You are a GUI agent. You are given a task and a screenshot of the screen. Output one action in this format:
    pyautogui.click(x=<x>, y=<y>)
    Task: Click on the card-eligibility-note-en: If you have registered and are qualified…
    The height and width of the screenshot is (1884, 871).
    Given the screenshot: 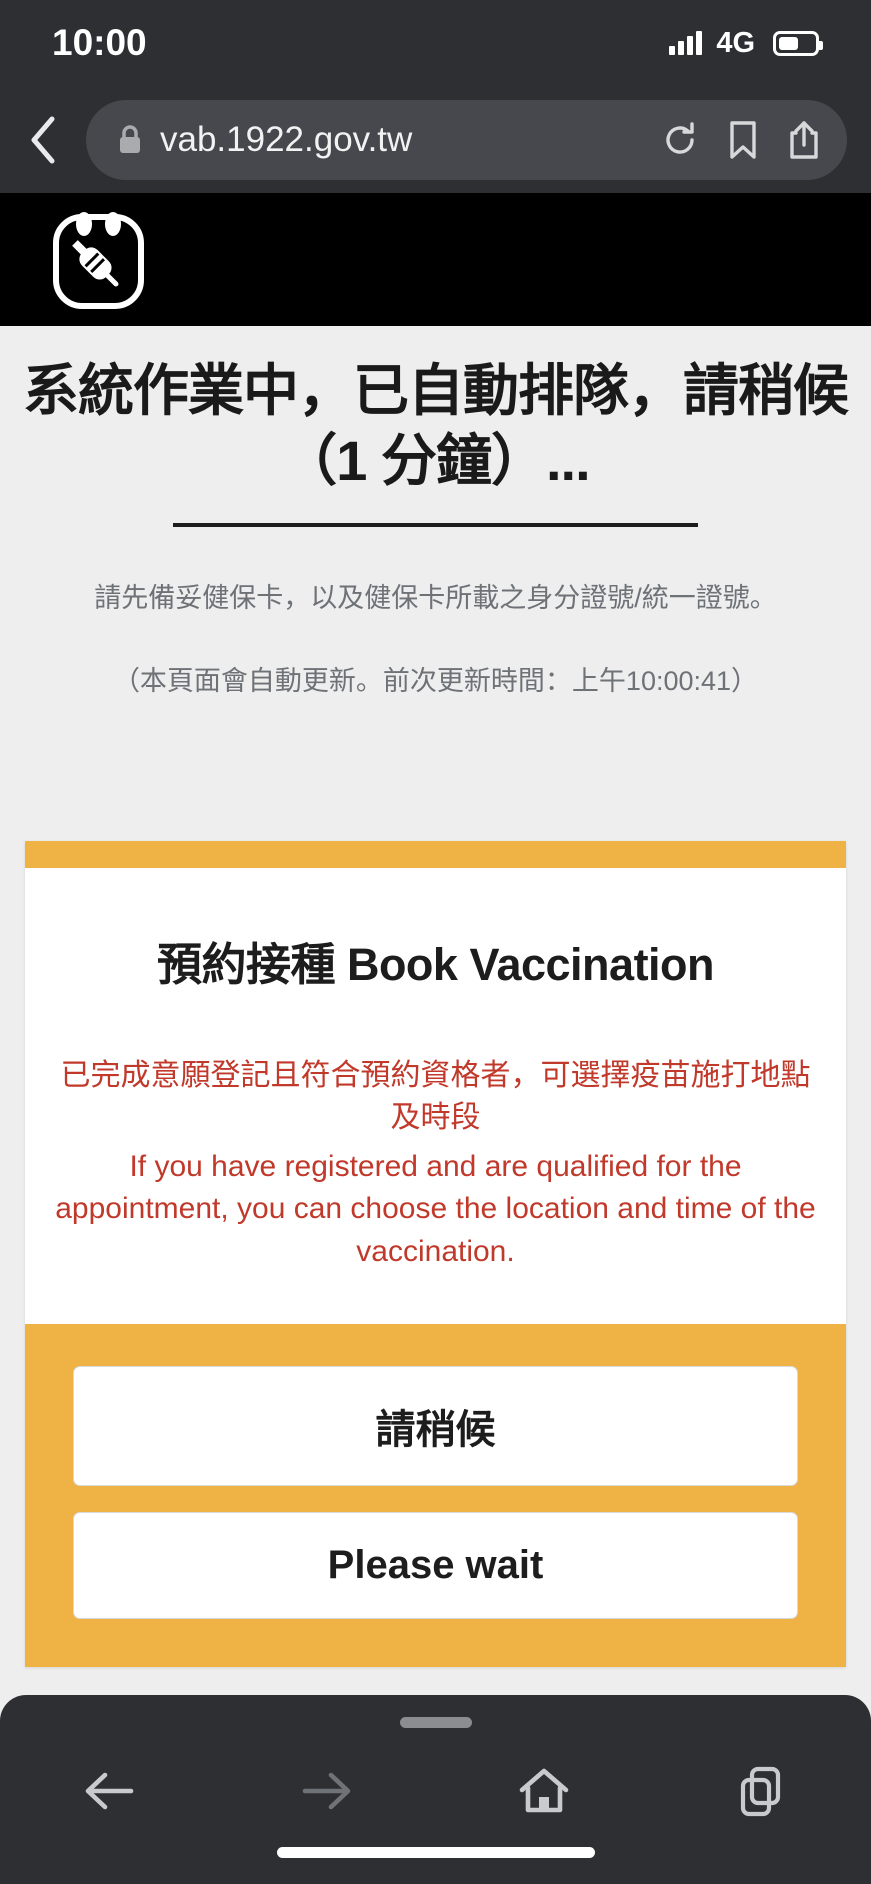 What is the action you would take?
    pyautogui.click(x=435, y=1208)
    